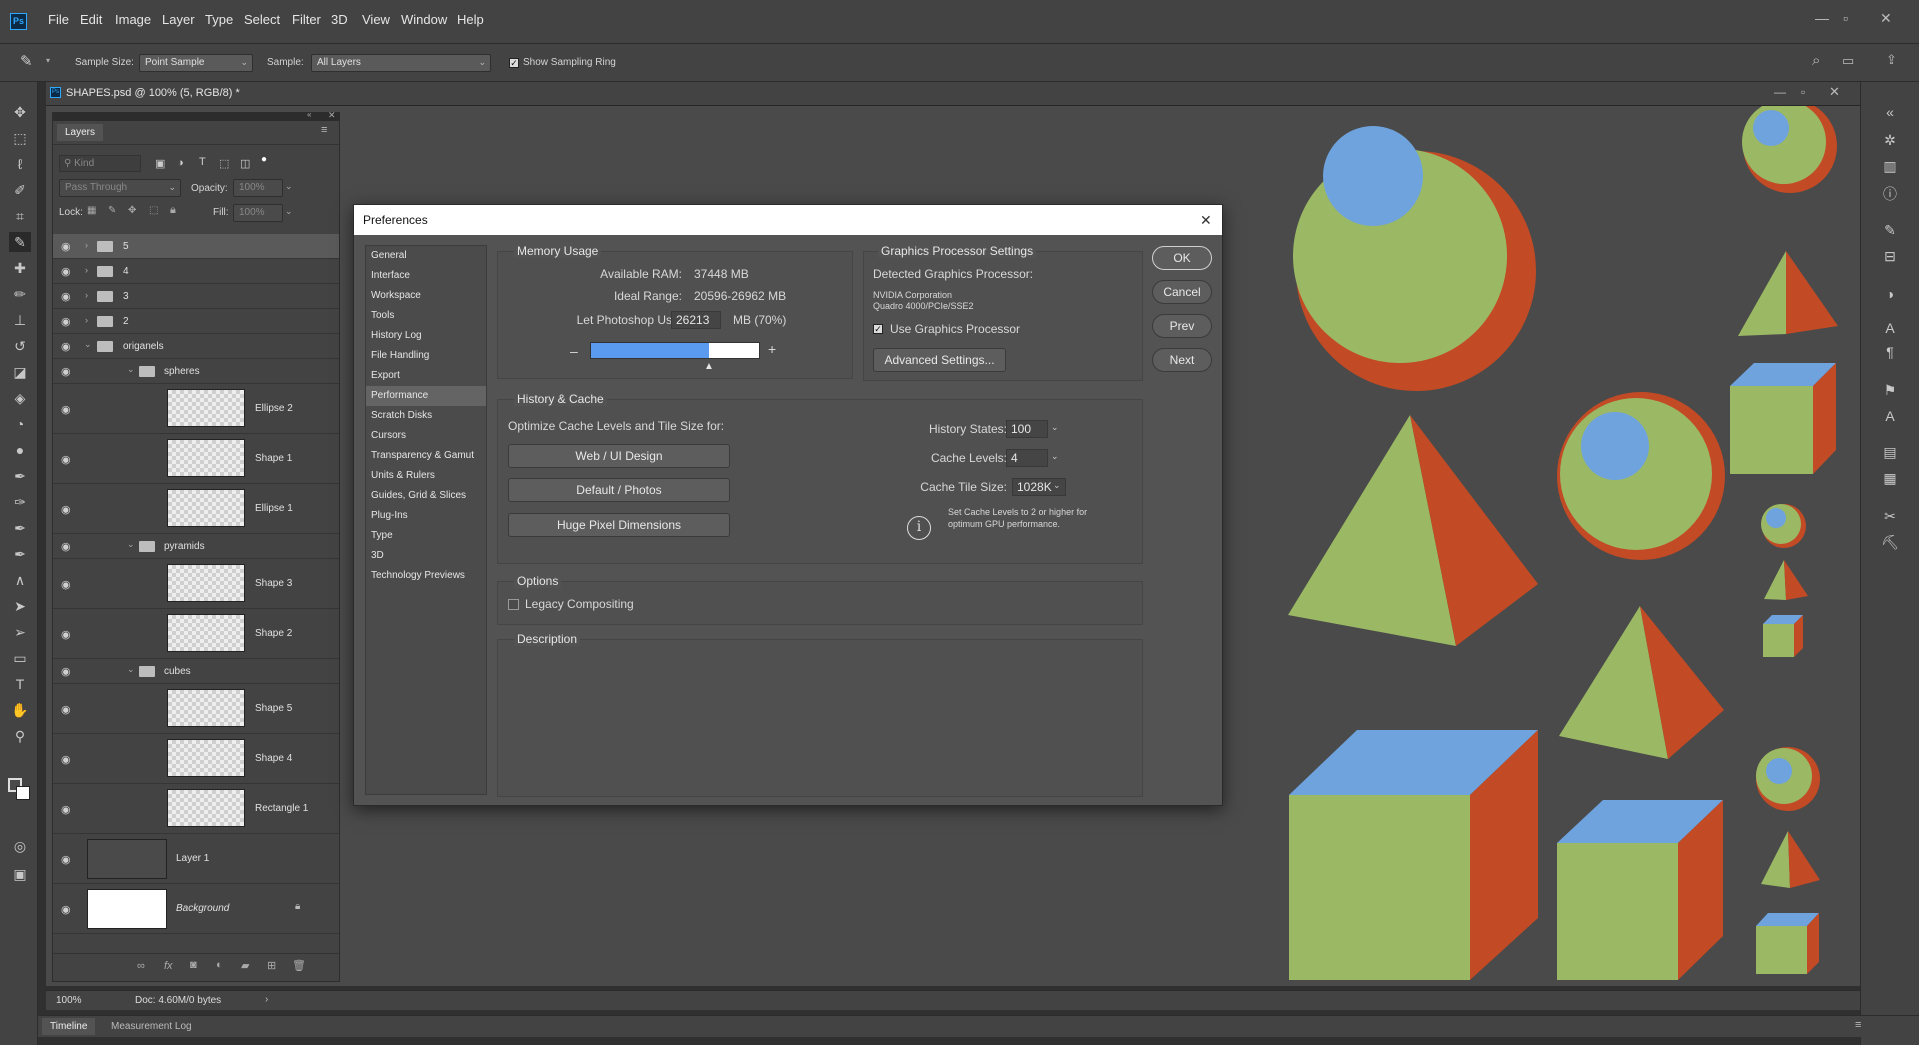 The height and width of the screenshot is (1045, 1919). I want to click on layer-row-shape-5: ◉ Shape 5, so click(196, 709).